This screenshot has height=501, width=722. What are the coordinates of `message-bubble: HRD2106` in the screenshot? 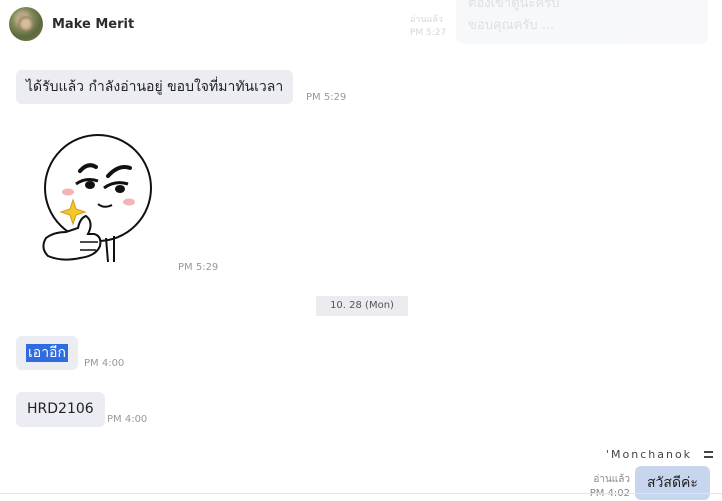 It's located at (60, 409).